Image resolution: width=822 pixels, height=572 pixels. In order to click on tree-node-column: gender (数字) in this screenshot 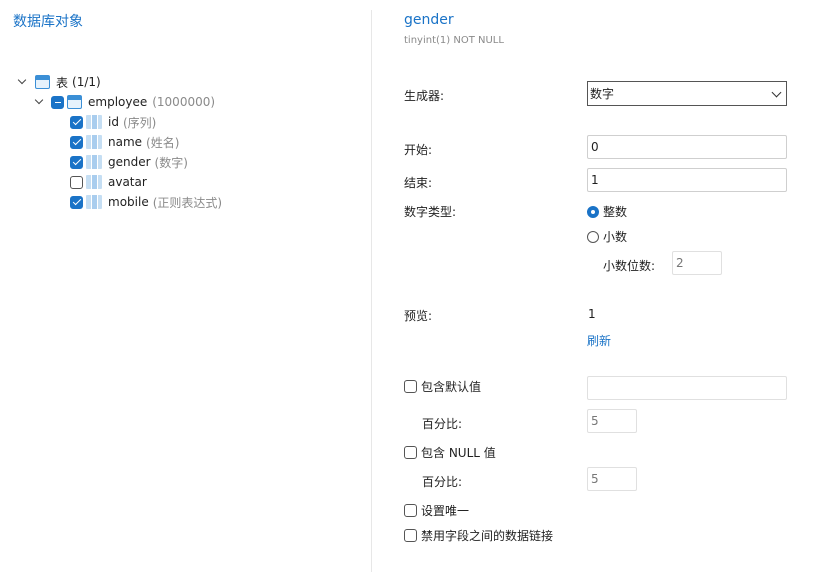, I will do `click(129, 162)`.